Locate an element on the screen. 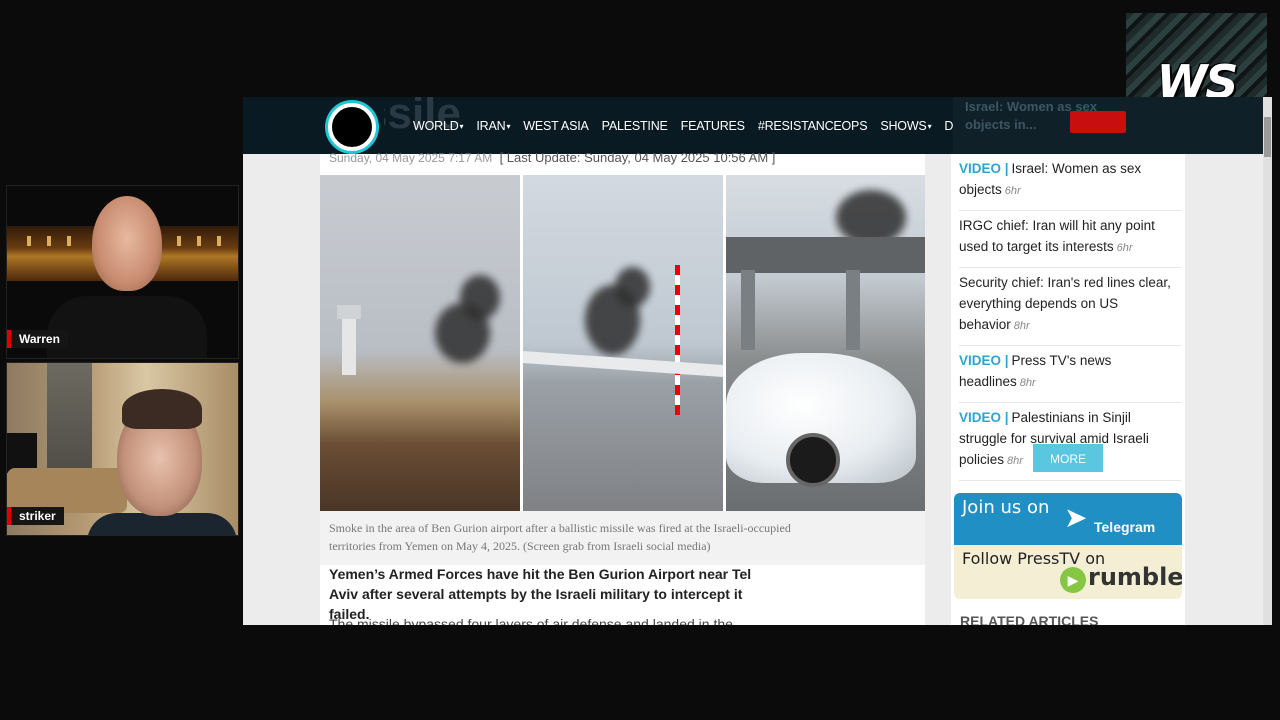 The width and height of the screenshot is (1280, 720). nav-item-label: WEST ASIA is located at coordinates (556, 125).